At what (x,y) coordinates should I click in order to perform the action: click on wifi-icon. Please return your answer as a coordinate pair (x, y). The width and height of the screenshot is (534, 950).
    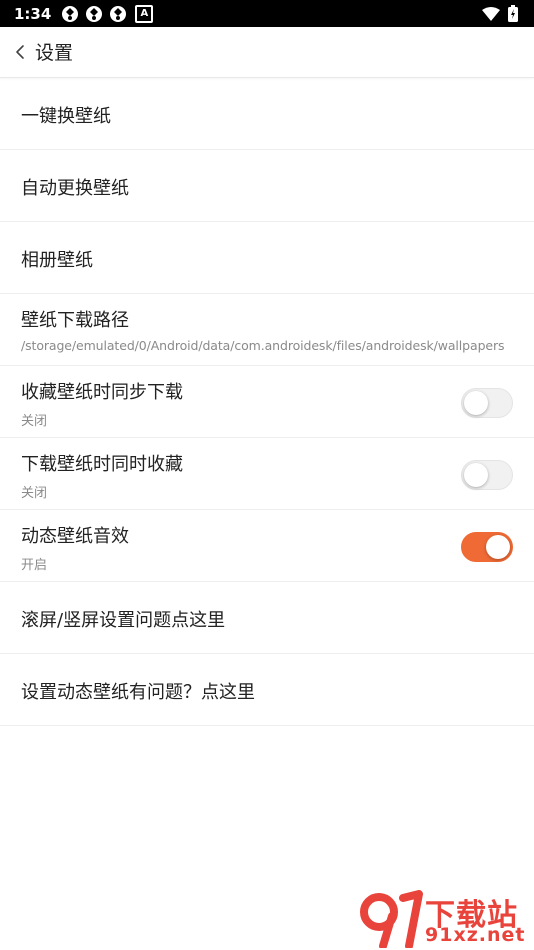
    Looking at the image, I should click on (491, 13).